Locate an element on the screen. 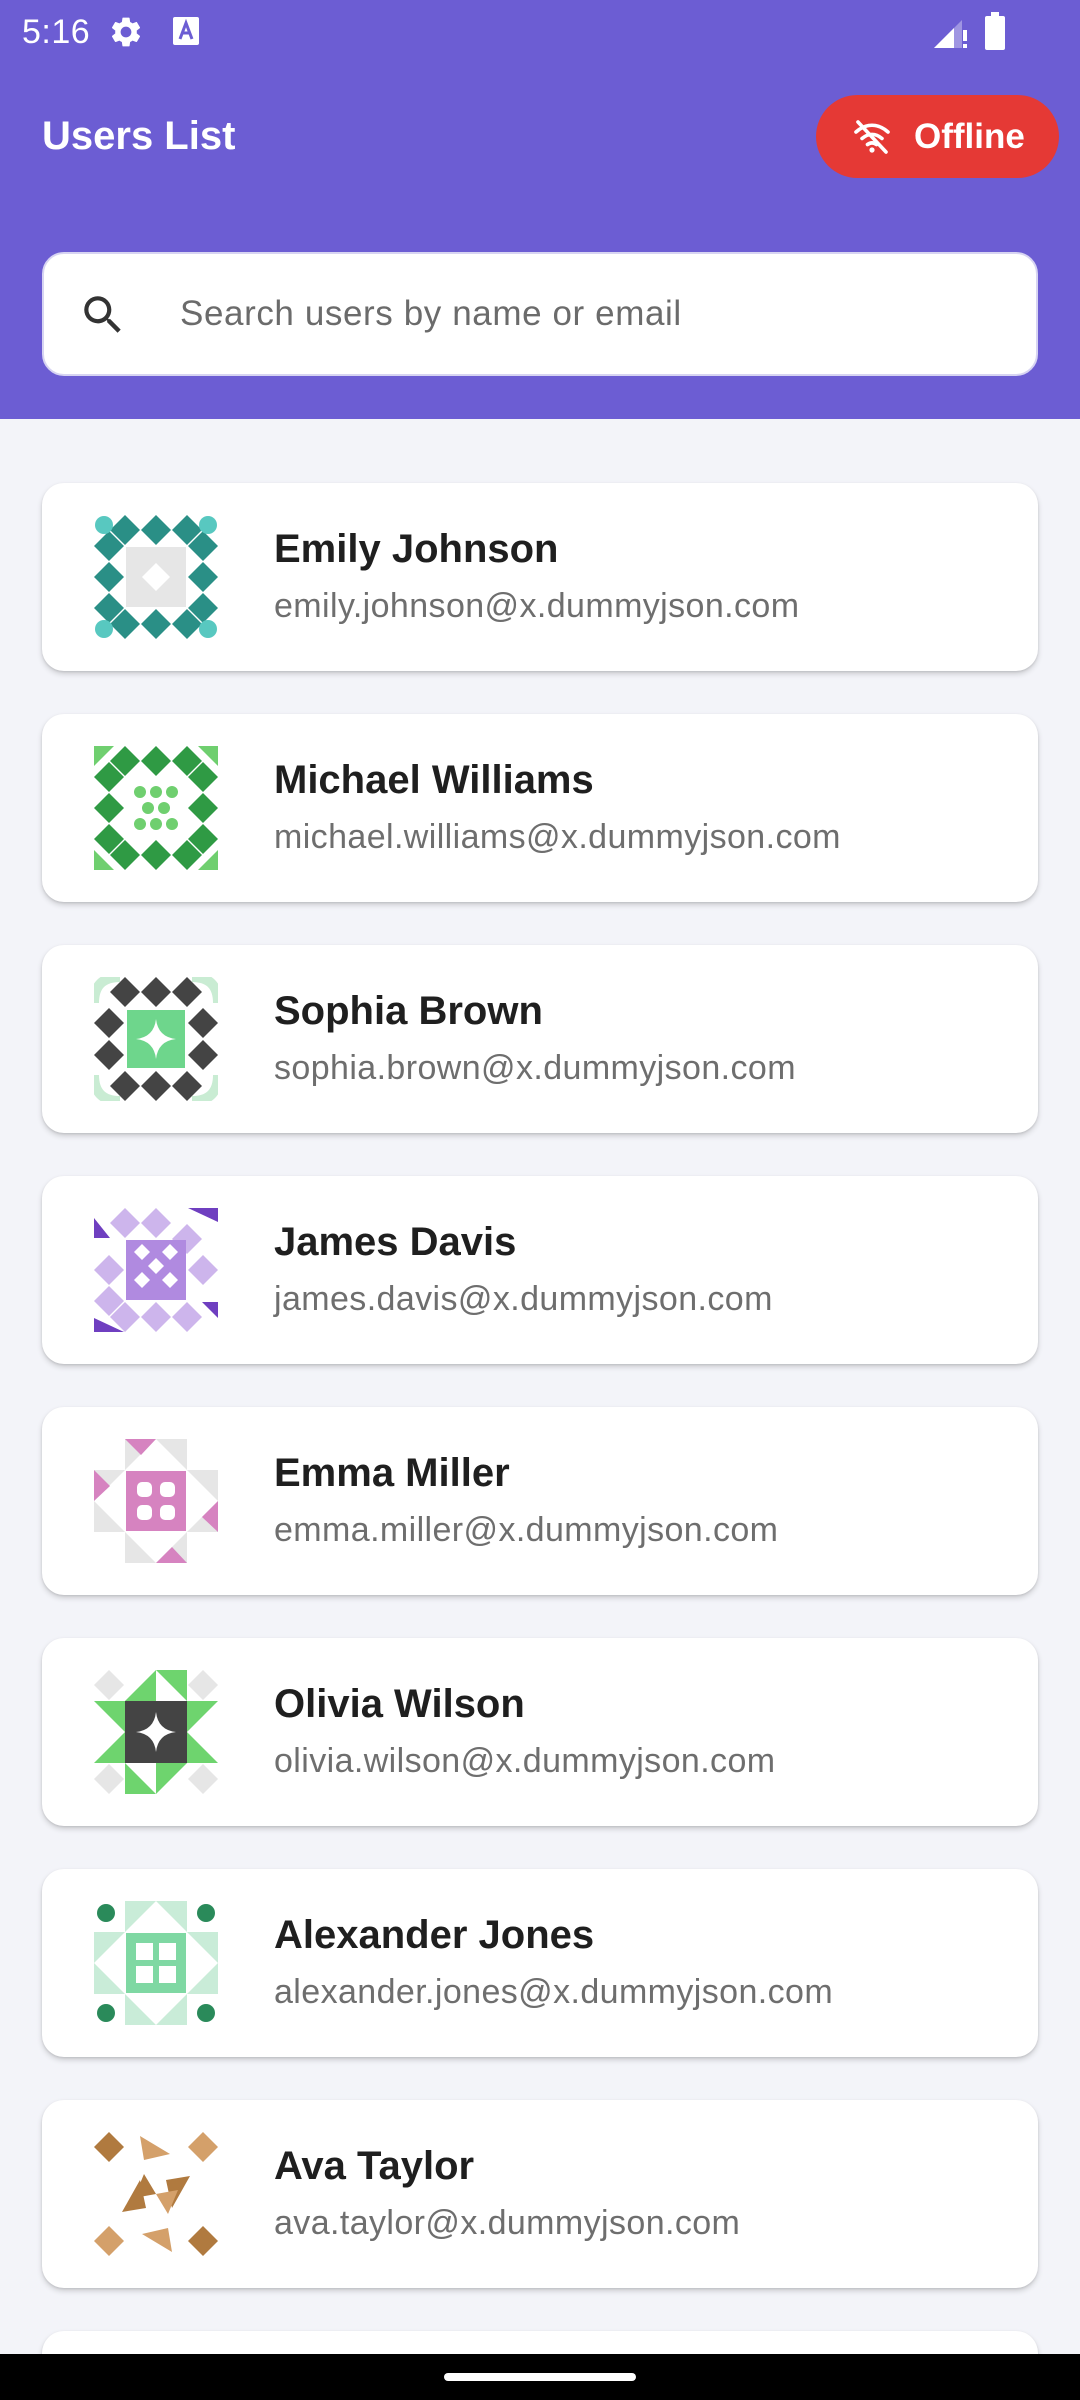 Image resolution: width=1080 pixels, height=2400 pixels. user-card: James Davis james.davis@x.dummyjson.com is located at coordinates (540, 1270).